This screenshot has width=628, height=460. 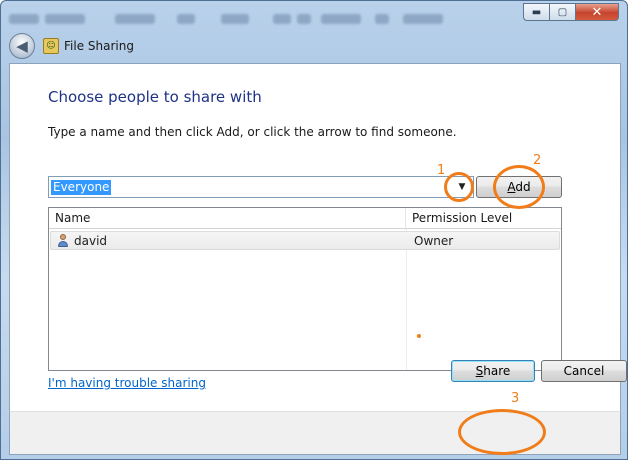 What do you see at coordinates (63, 240) in the screenshot?
I see `user-icon` at bounding box center [63, 240].